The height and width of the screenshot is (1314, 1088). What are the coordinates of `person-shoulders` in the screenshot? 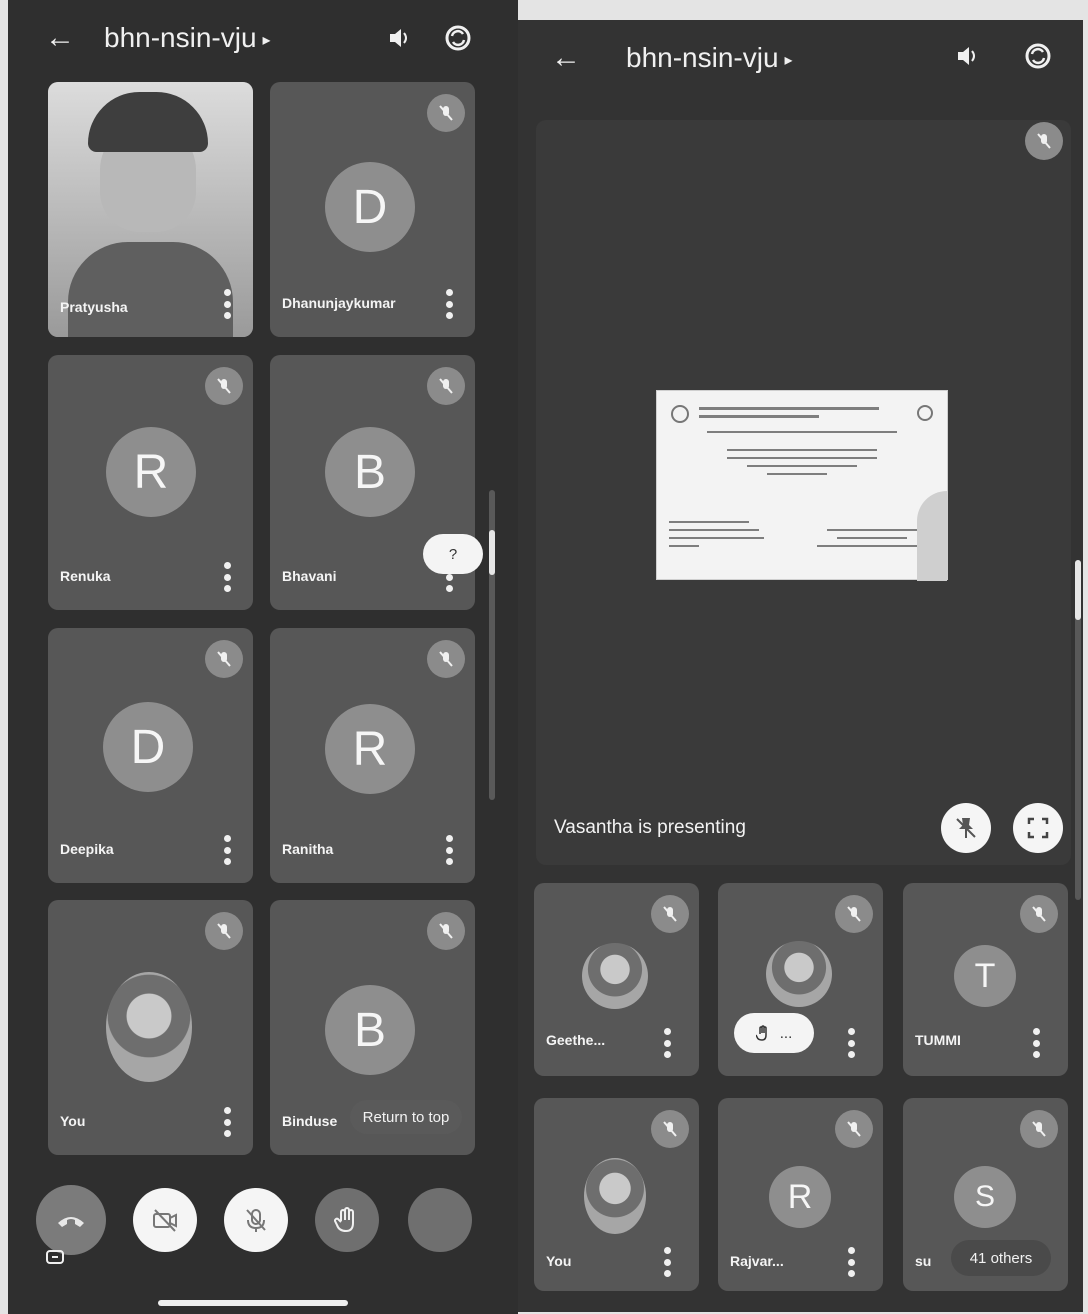 It's located at (150, 289).